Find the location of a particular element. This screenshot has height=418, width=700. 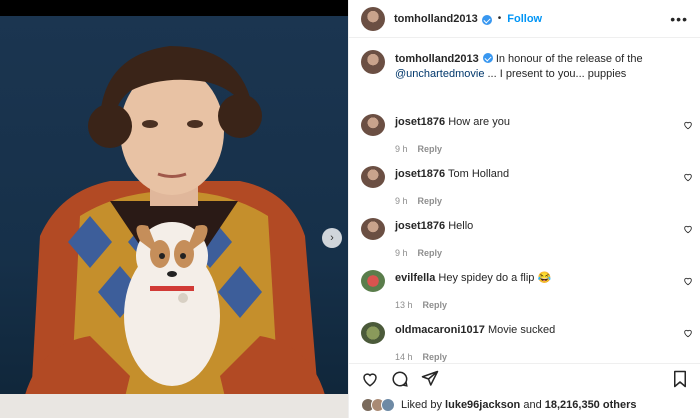

comment-text: Hello is located at coordinates (461, 226).